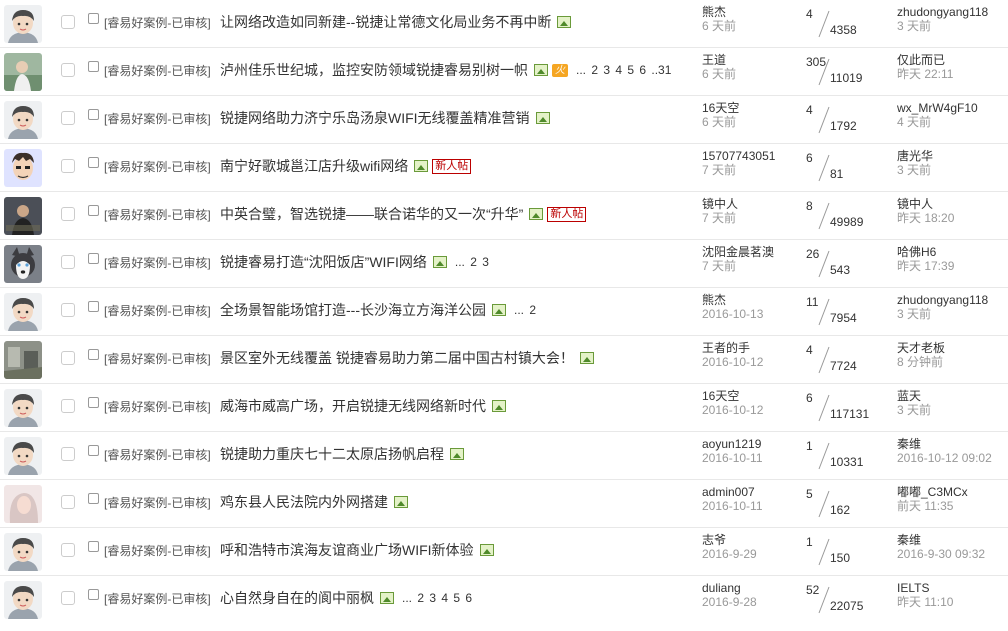 The height and width of the screenshot is (631, 1008). I want to click on last-post-time-link: 昨天 17:39, so click(925, 266).